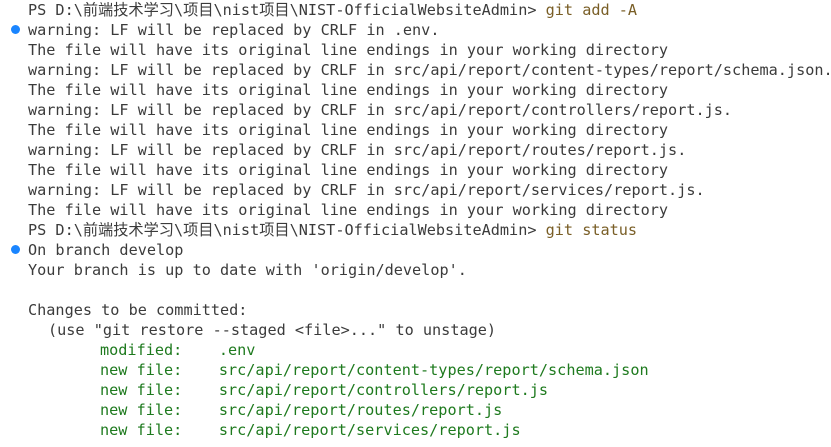  I want to click on staged-file-row: new file: src/api/report/routes/report.js, so click(265, 410).